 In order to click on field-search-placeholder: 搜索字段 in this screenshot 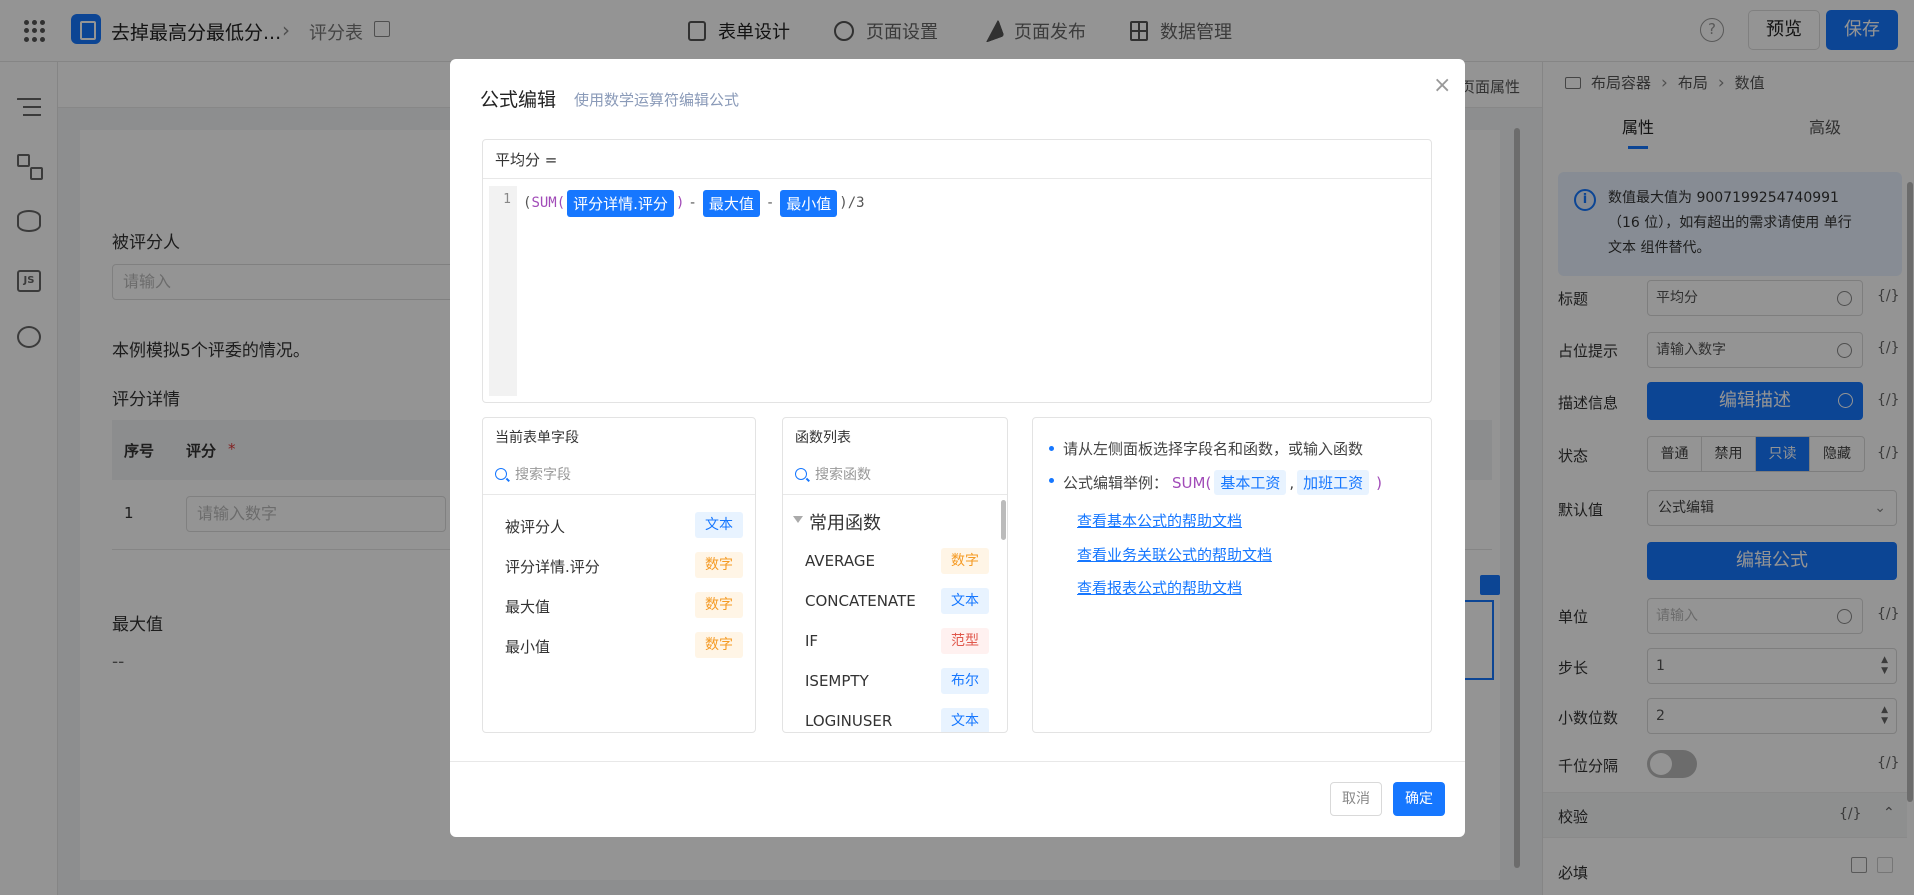, I will do `click(543, 475)`.